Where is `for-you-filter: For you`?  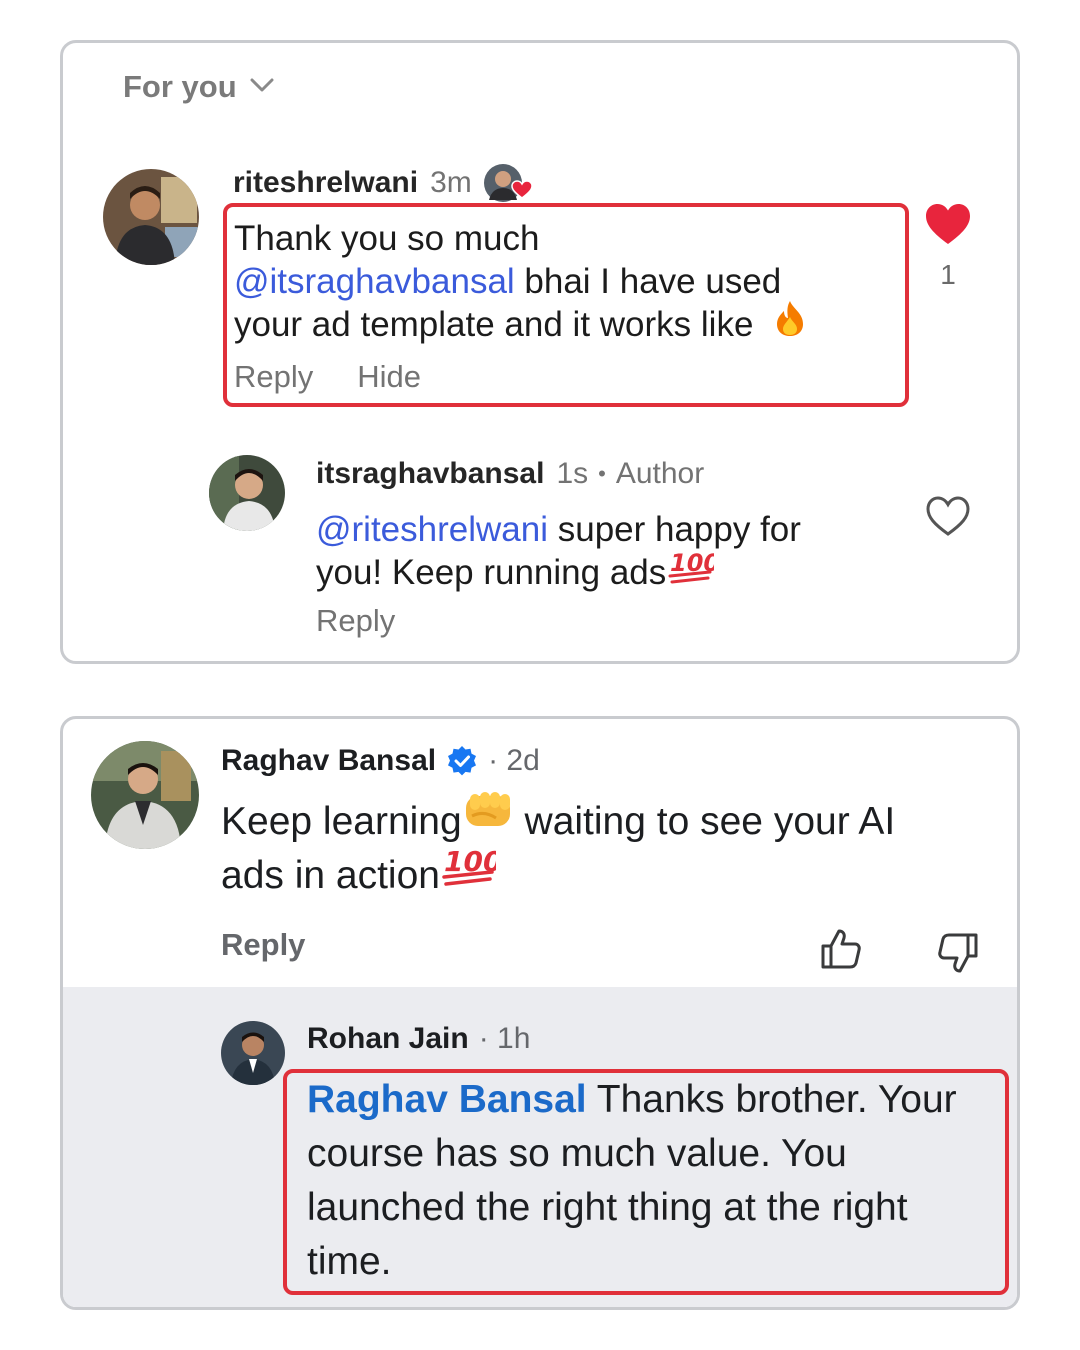
for-you-filter: For you is located at coordinates (199, 87).